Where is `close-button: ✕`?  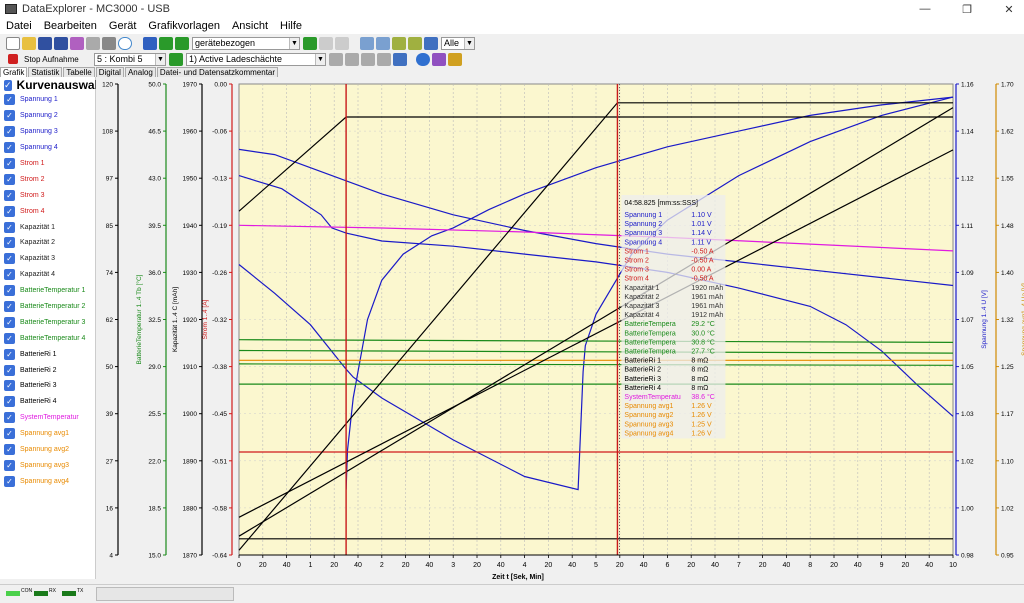
close-button: ✕ is located at coordinates (1009, 9).